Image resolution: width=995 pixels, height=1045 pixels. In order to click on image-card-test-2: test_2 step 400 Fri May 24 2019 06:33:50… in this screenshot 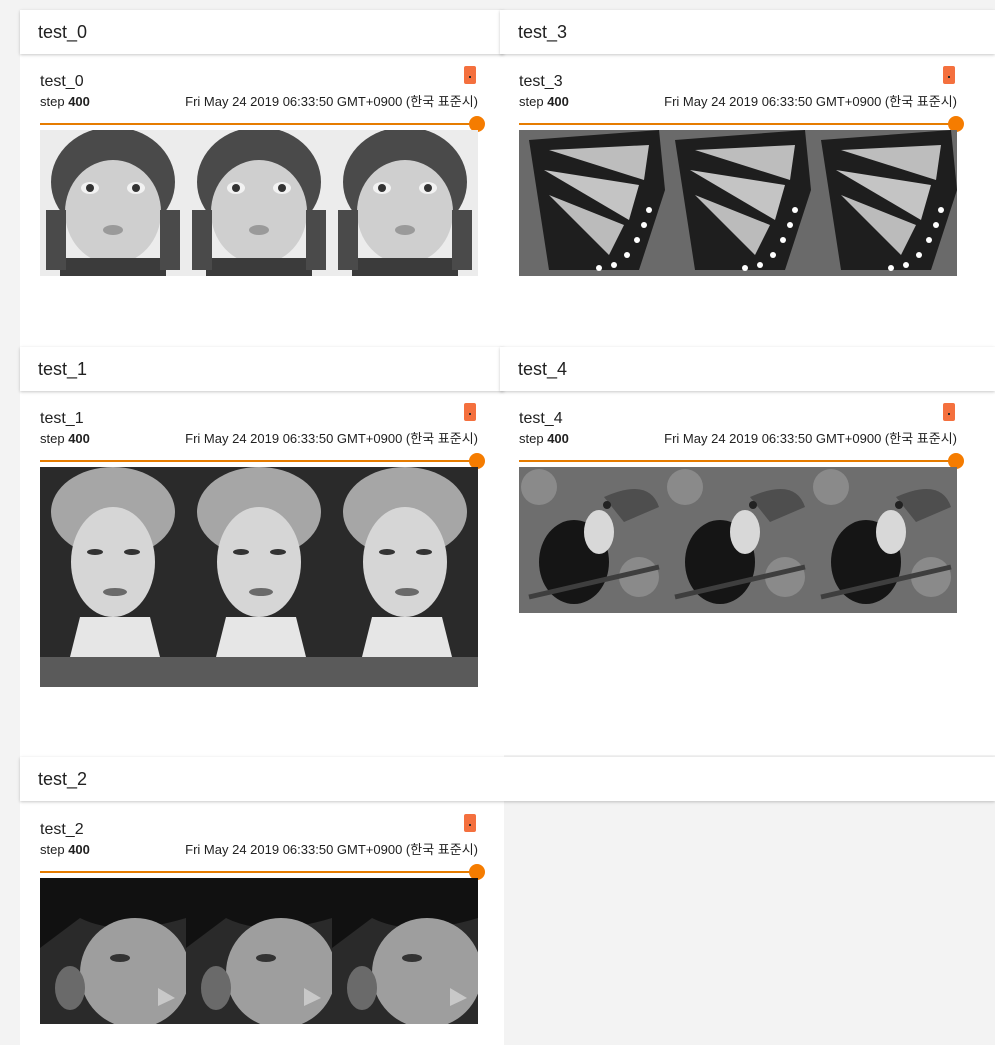, I will do `click(262, 919)`.